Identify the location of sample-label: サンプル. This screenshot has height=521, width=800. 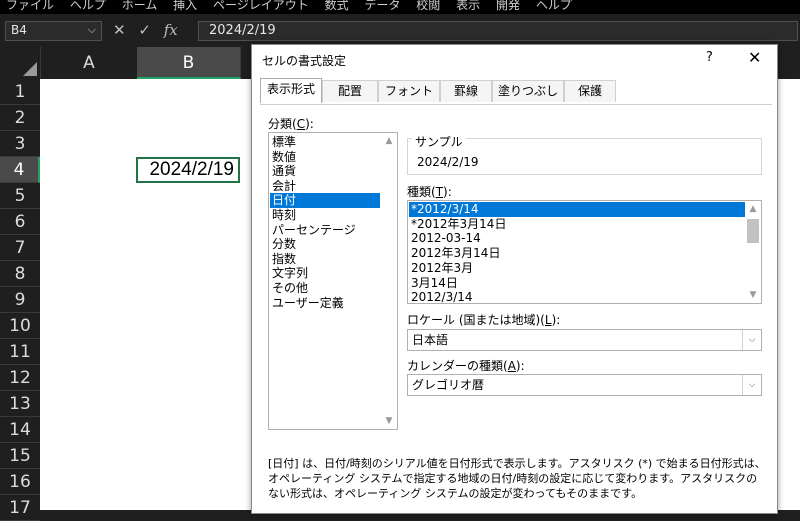
(439, 141).